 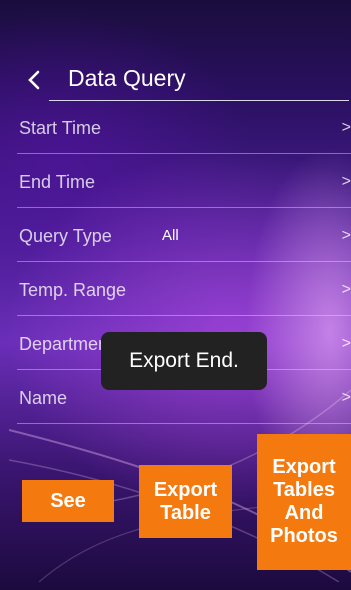 I want to click on see-button-label: See, so click(x=68, y=500).